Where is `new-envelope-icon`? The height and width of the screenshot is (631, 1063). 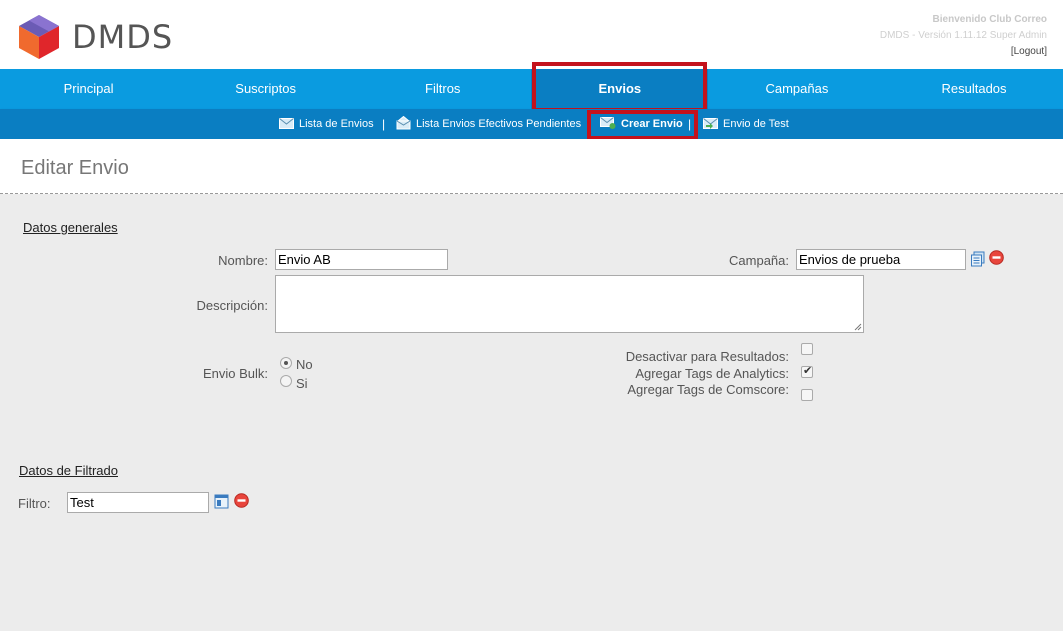 new-envelope-icon is located at coordinates (608, 123).